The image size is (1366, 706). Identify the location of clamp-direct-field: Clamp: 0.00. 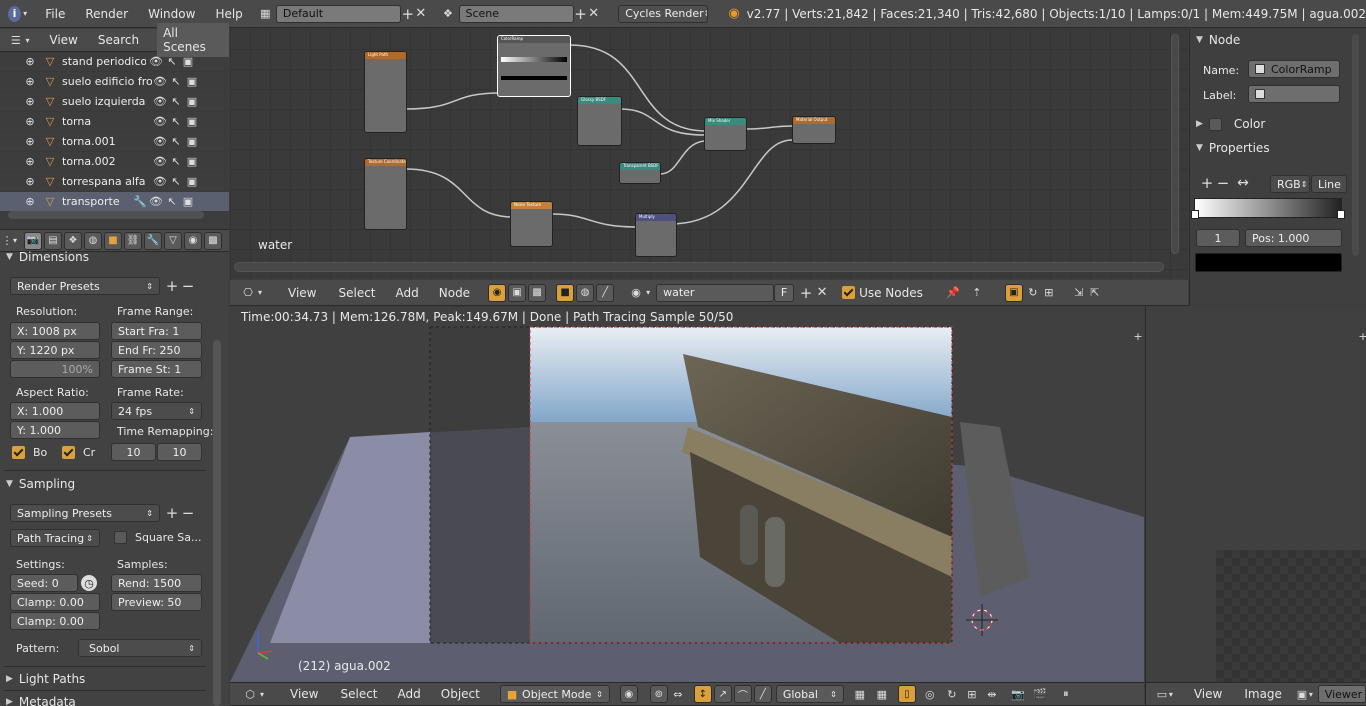
(55, 602).